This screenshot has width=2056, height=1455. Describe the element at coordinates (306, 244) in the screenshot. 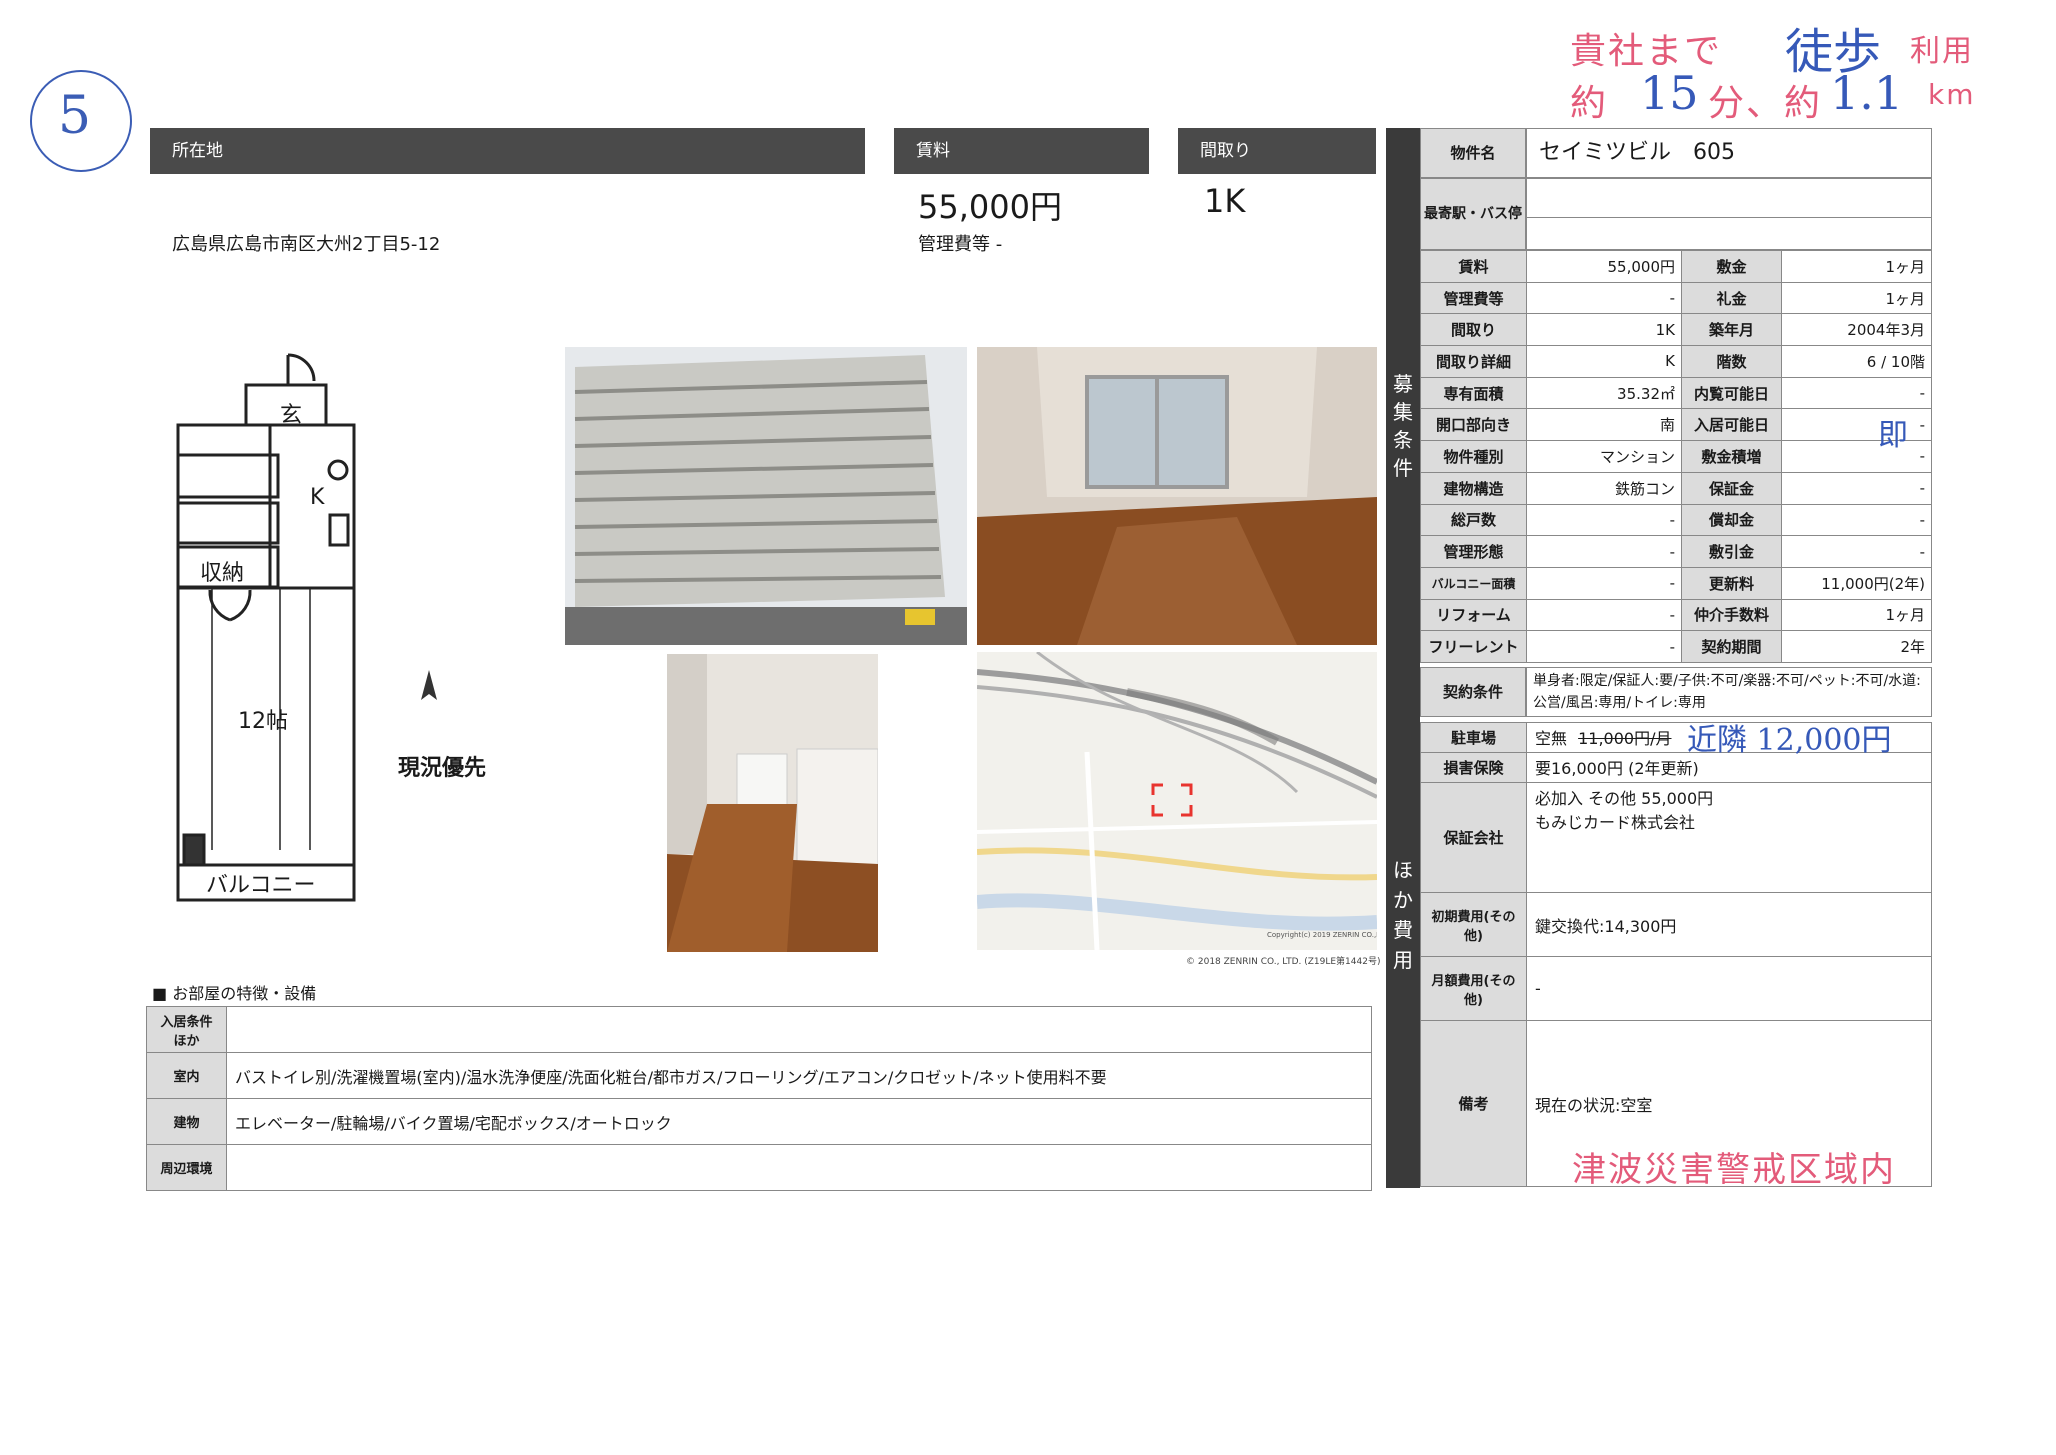

I see `address: 広島県広島市南区大州2丁目5-12` at that location.